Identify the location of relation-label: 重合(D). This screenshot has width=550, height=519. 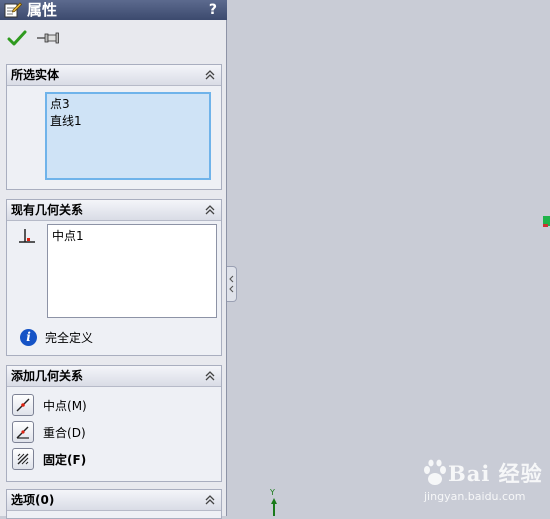
(64, 433).